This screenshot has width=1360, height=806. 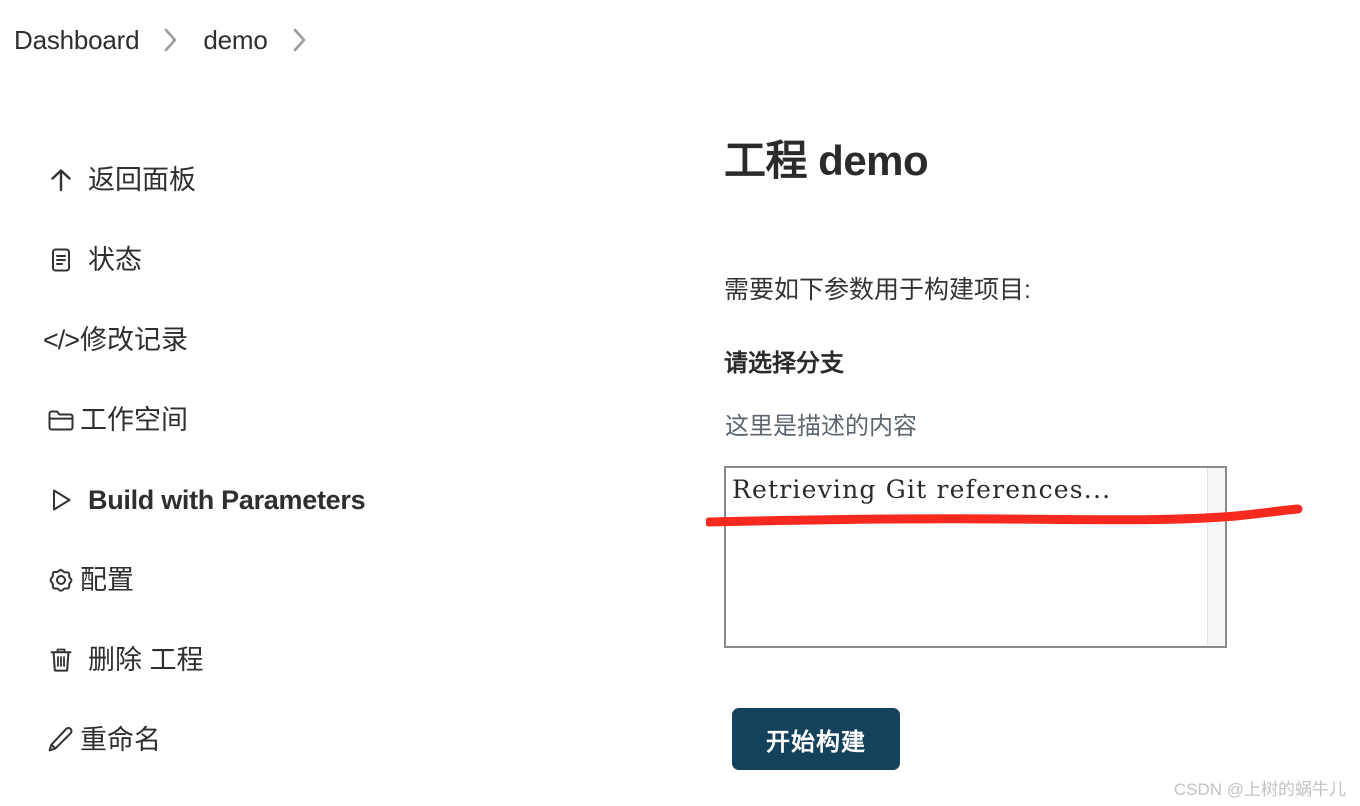 I want to click on breadcrumb-item-dashboard: Dashboard, so click(x=77, y=40).